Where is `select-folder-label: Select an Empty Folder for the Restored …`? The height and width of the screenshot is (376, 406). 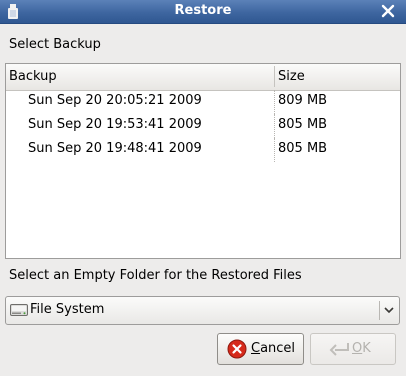
select-folder-label: Select an Empty Folder for the Restored … is located at coordinates (155, 275).